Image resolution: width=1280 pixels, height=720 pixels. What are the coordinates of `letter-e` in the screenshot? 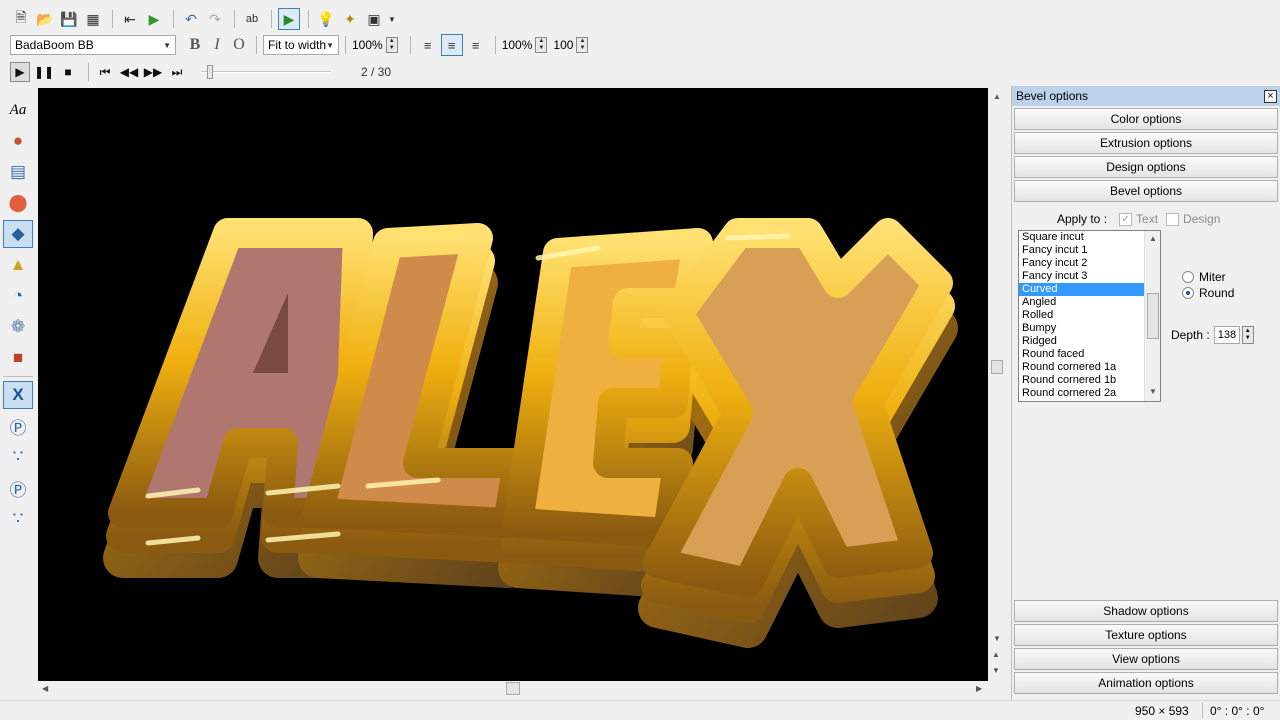 It's located at (608, 388).